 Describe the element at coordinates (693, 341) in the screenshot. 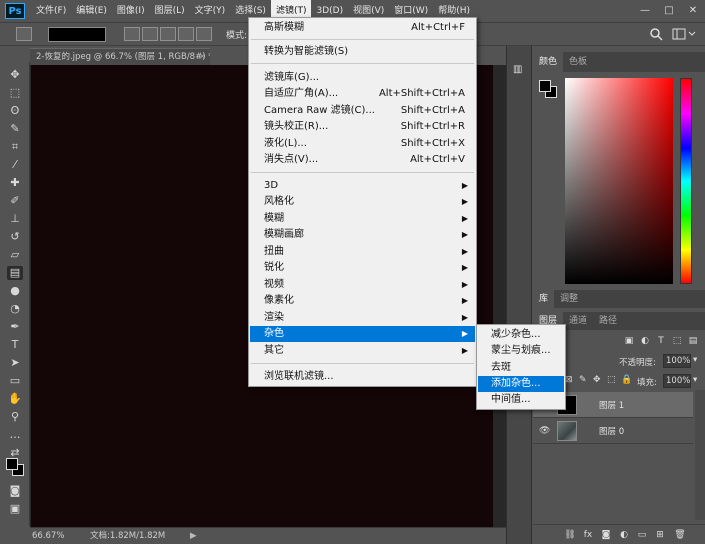

I see `filter-smart-object-icon: ▤` at that location.